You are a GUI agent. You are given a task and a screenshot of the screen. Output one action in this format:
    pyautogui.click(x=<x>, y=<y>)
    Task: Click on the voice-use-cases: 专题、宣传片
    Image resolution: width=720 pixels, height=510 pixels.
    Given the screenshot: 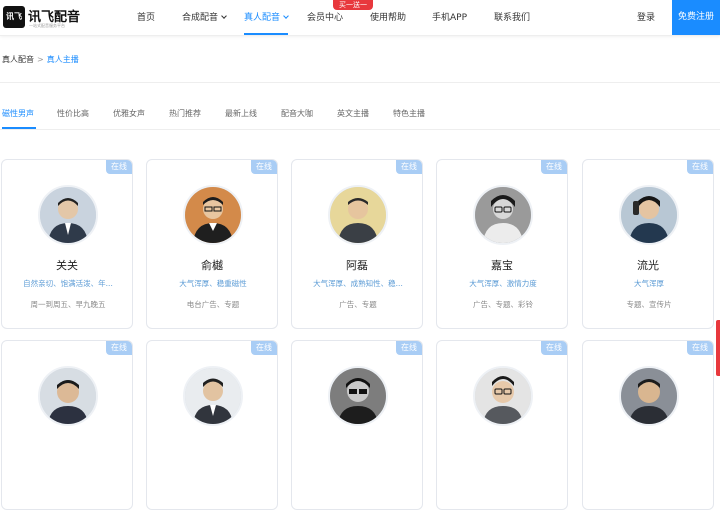 What is the action you would take?
    pyautogui.click(x=649, y=304)
    